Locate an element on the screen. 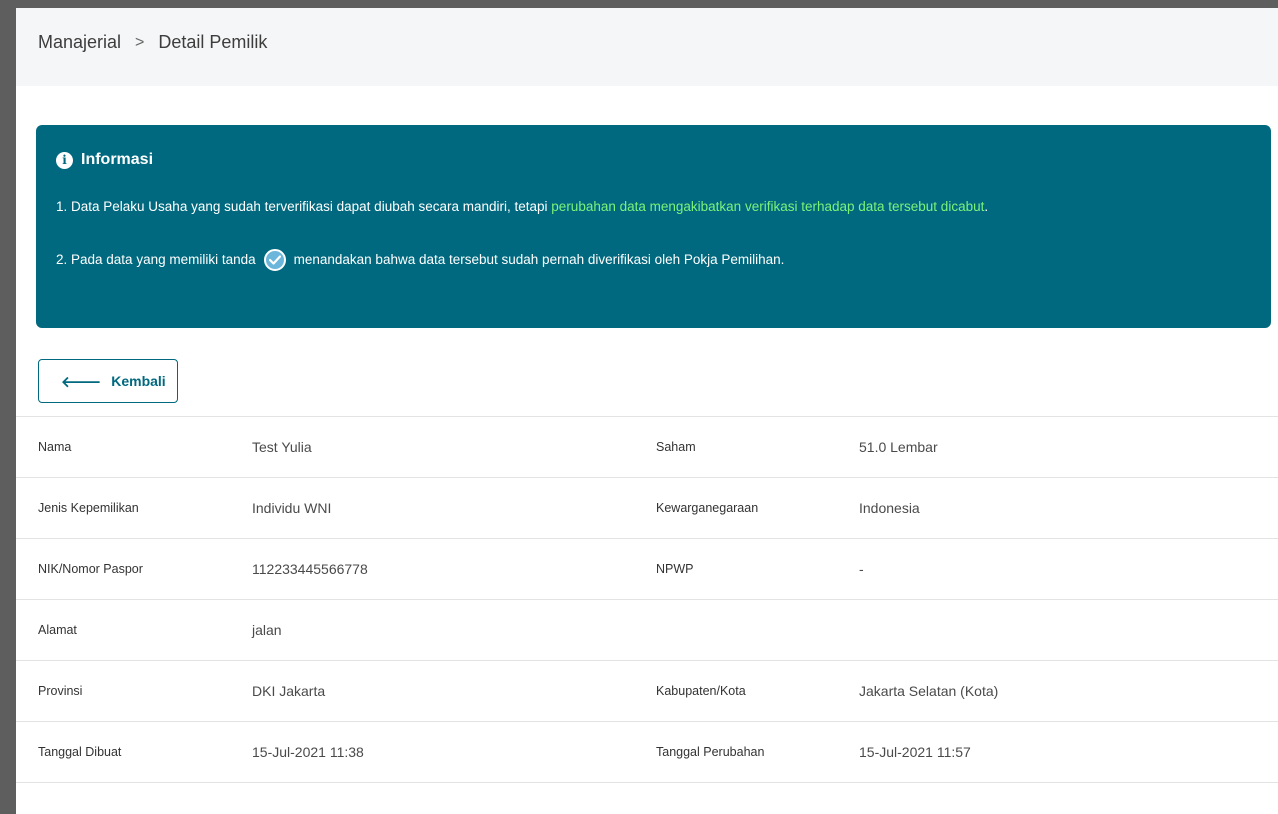 Image resolution: width=1278 pixels, height=814 pixels. value-nik: 112233445566778 is located at coordinates (310, 569).